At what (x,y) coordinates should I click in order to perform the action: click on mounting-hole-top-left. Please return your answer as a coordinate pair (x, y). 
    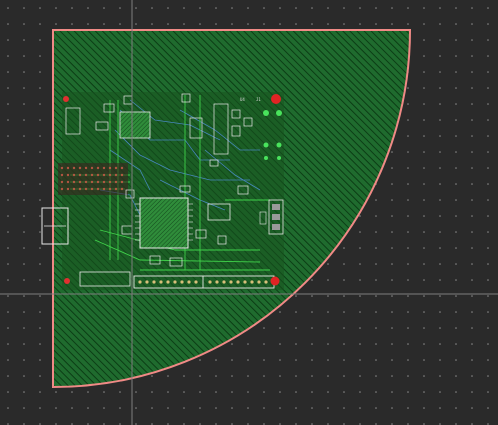
    Looking at the image, I should click on (66, 99).